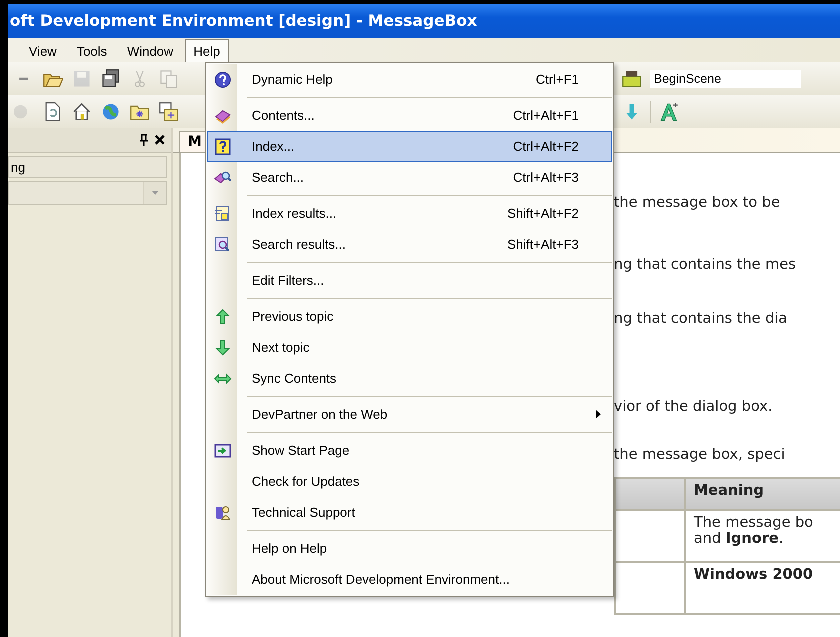 The image size is (840, 637). Describe the element at coordinates (53, 112) in the screenshot. I see `refresh-page-icon` at that location.